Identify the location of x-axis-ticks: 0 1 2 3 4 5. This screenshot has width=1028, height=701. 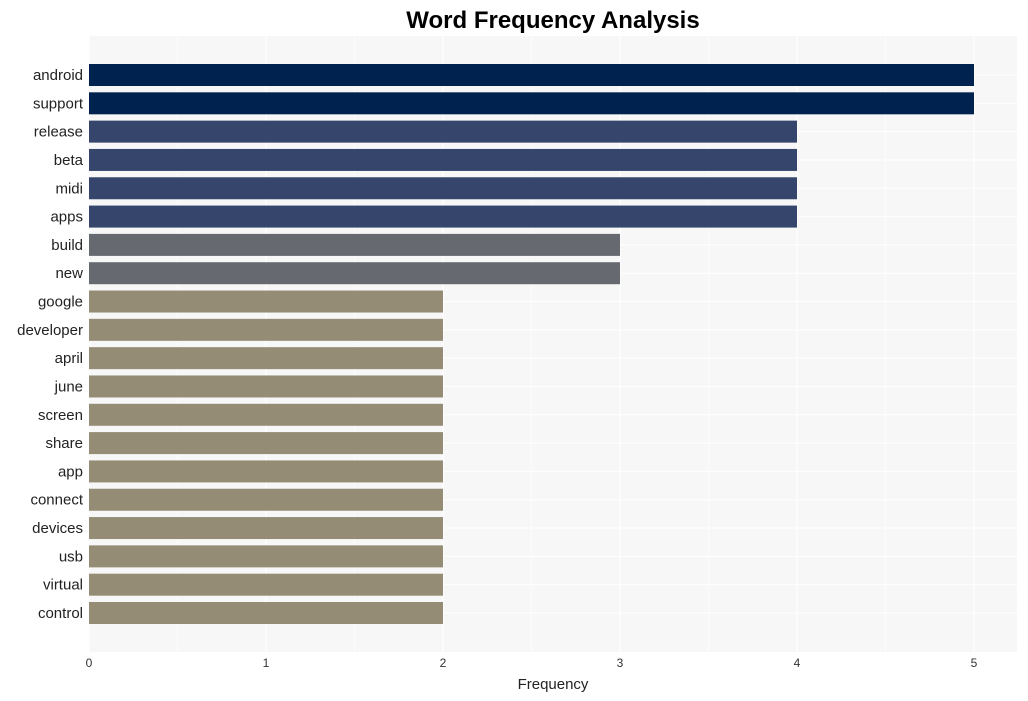
(532, 663).